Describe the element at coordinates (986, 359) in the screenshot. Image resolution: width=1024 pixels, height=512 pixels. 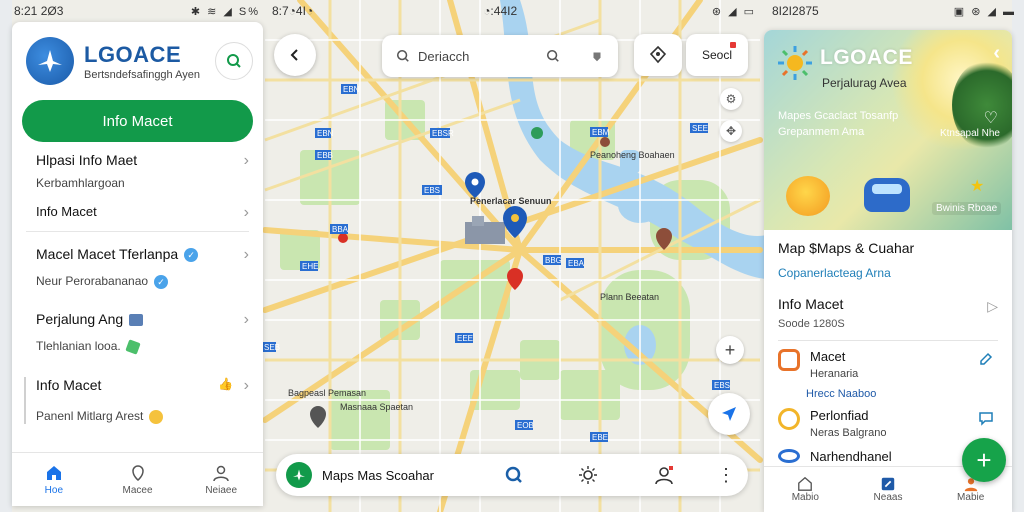
I see `edit-icon` at that location.